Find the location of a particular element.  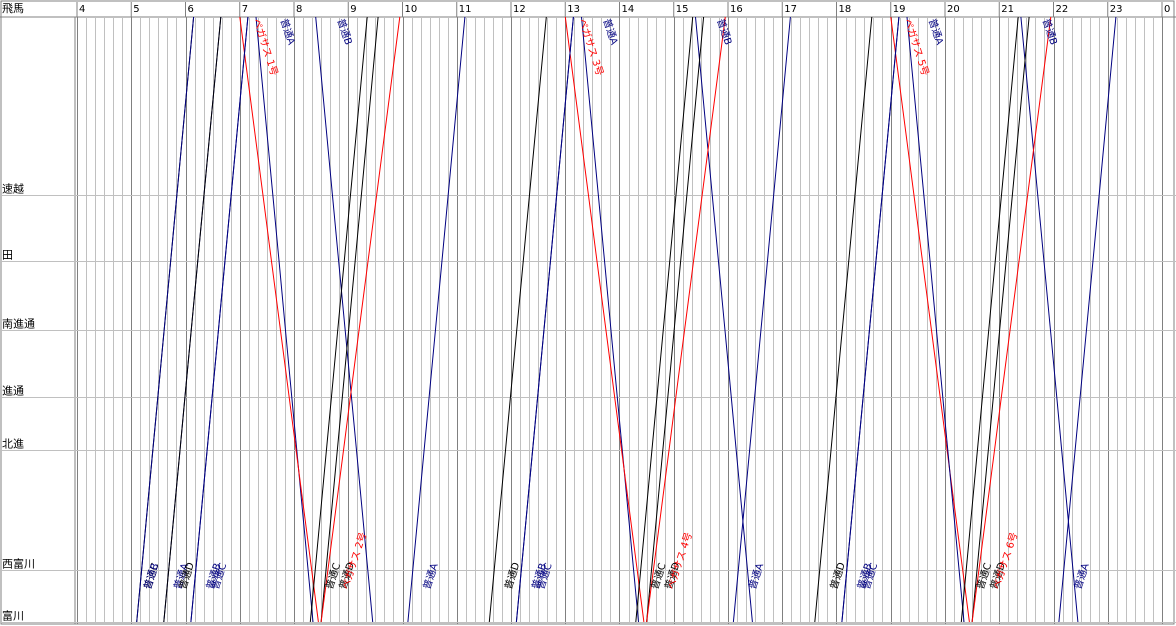

hour-tick-label: 23 is located at coordinates (1116, 9).